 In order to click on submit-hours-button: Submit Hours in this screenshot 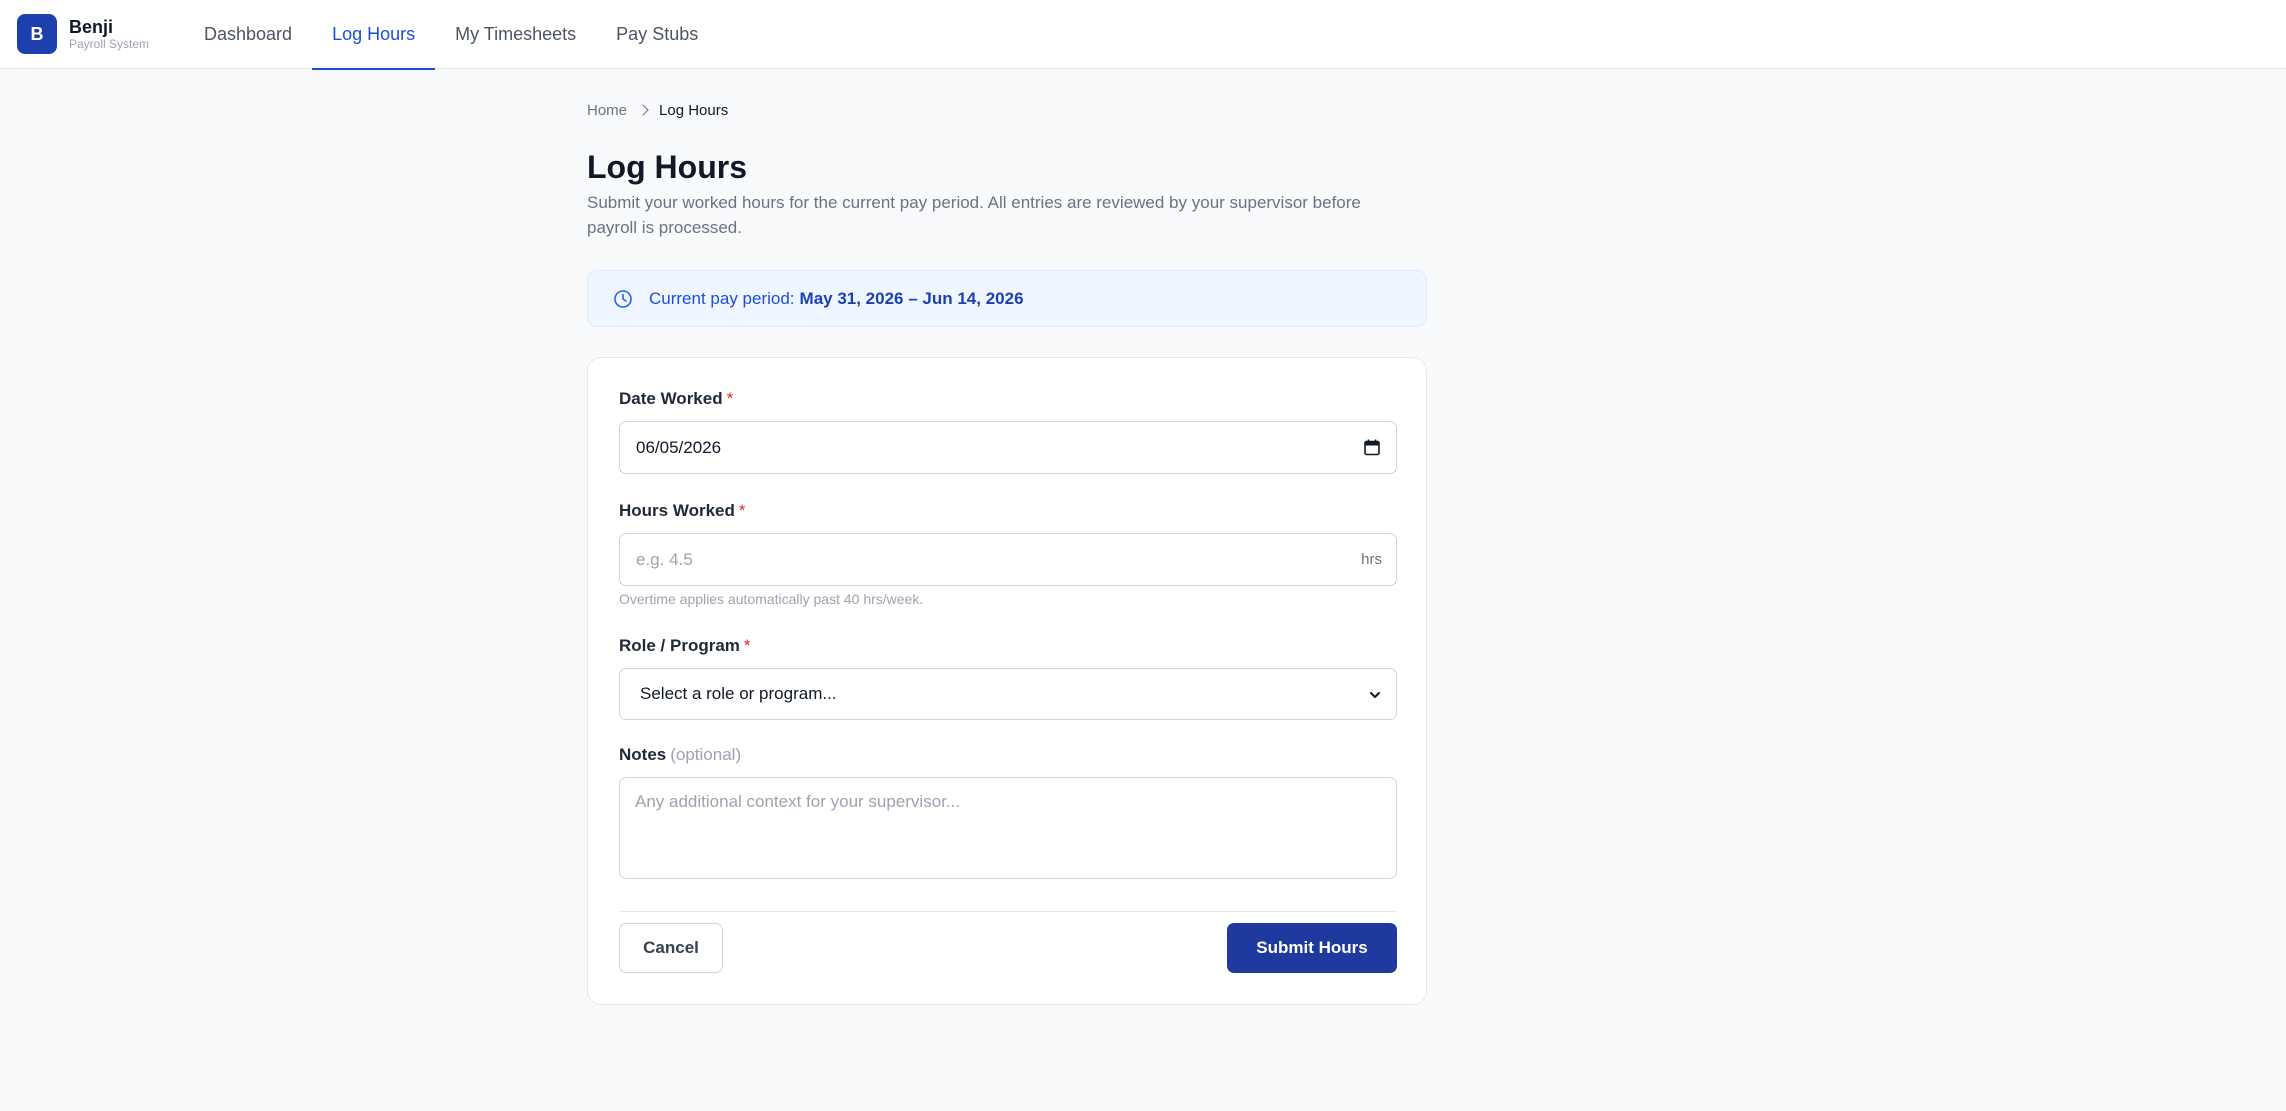, I will do `click(1312, 948)`.